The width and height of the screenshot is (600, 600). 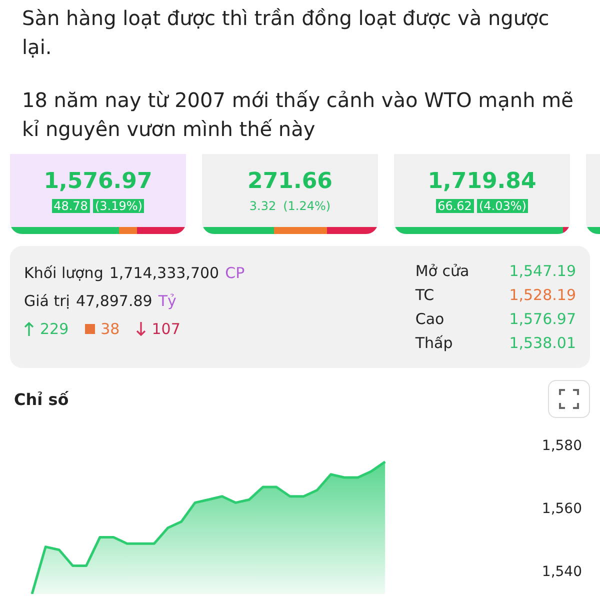 What do you see at coordinates (542, 271) in the screenshot?
I see `price-value: 1,547.19` at bounding box center [542, 271].